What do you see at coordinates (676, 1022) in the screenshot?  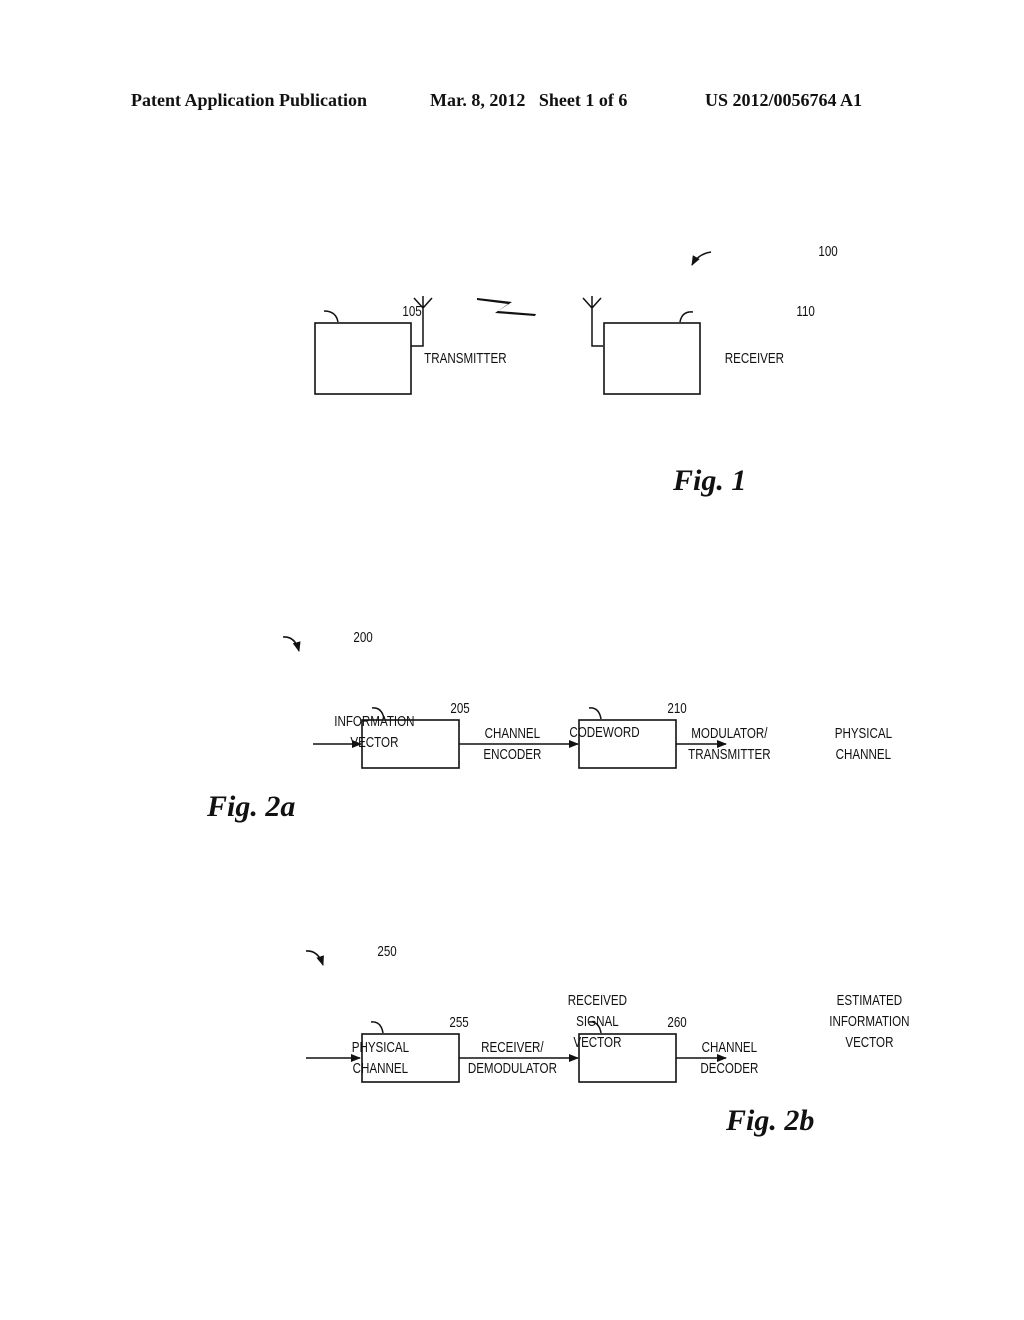 I see `ref-260: 260` at bounding box center [676, 1022].